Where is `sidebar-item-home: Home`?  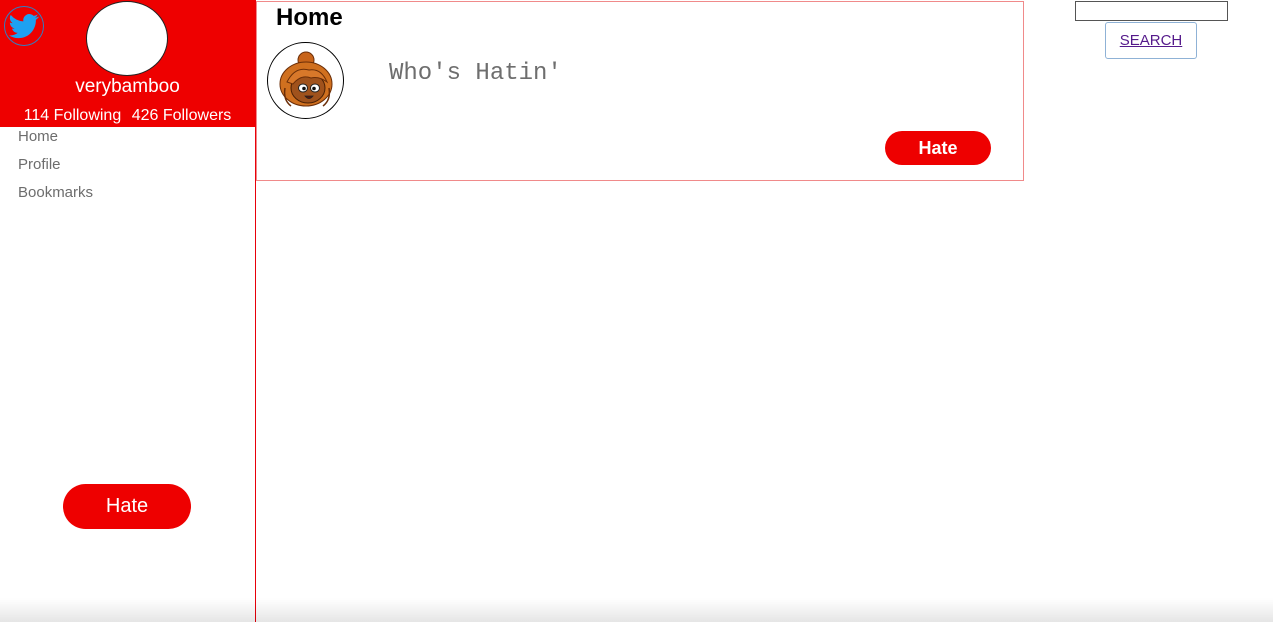
sidebar-item-home: Home is located at coordinates (55, 142).